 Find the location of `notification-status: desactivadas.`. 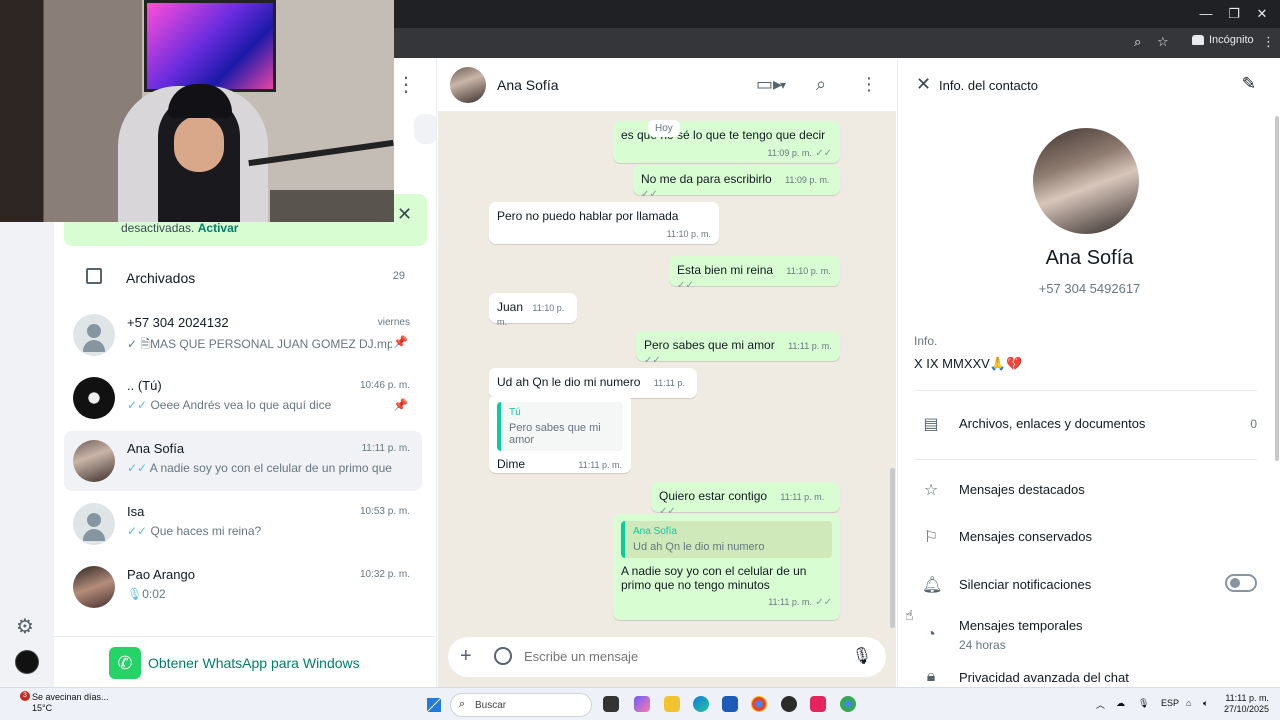

notification-status: desactivadas. is located at coordinates (158, 228).